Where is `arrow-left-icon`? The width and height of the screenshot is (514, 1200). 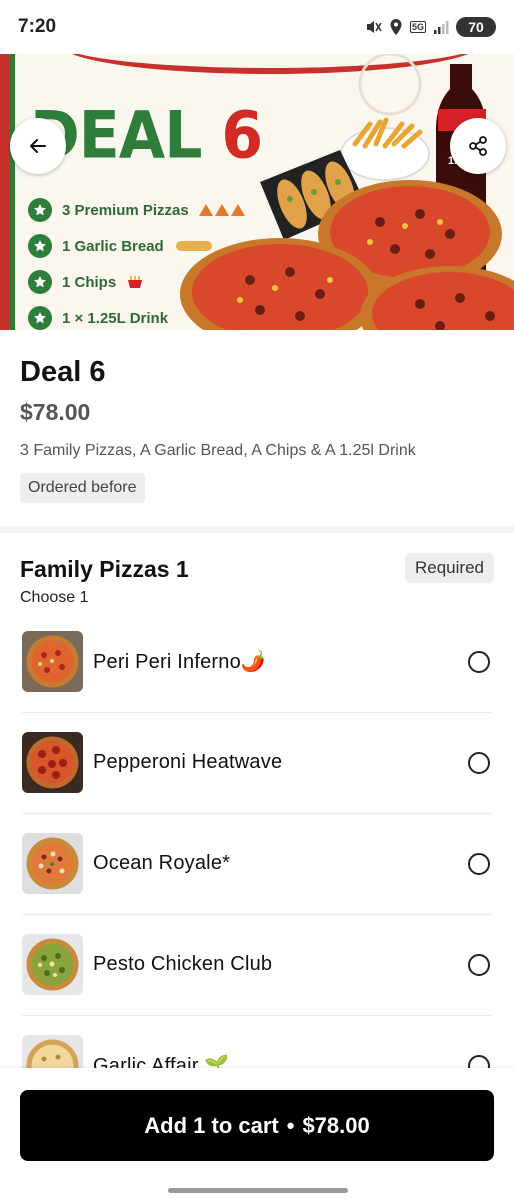 arrow-left-icon is located at coordinates (38, 146).